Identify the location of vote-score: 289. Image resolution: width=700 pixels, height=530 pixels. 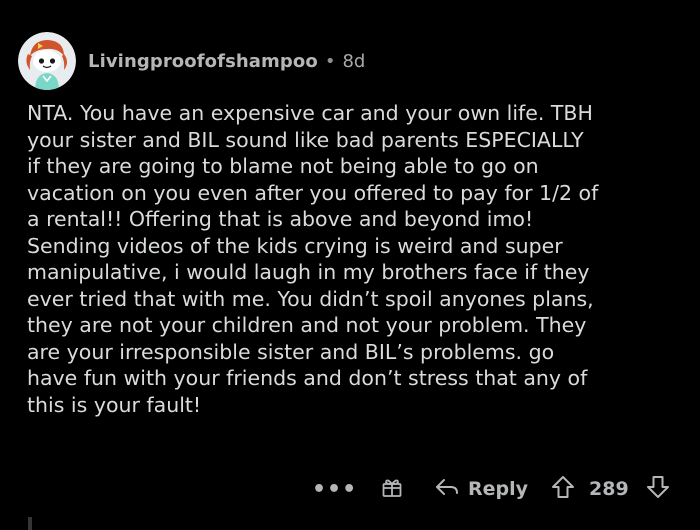
(609, 489).